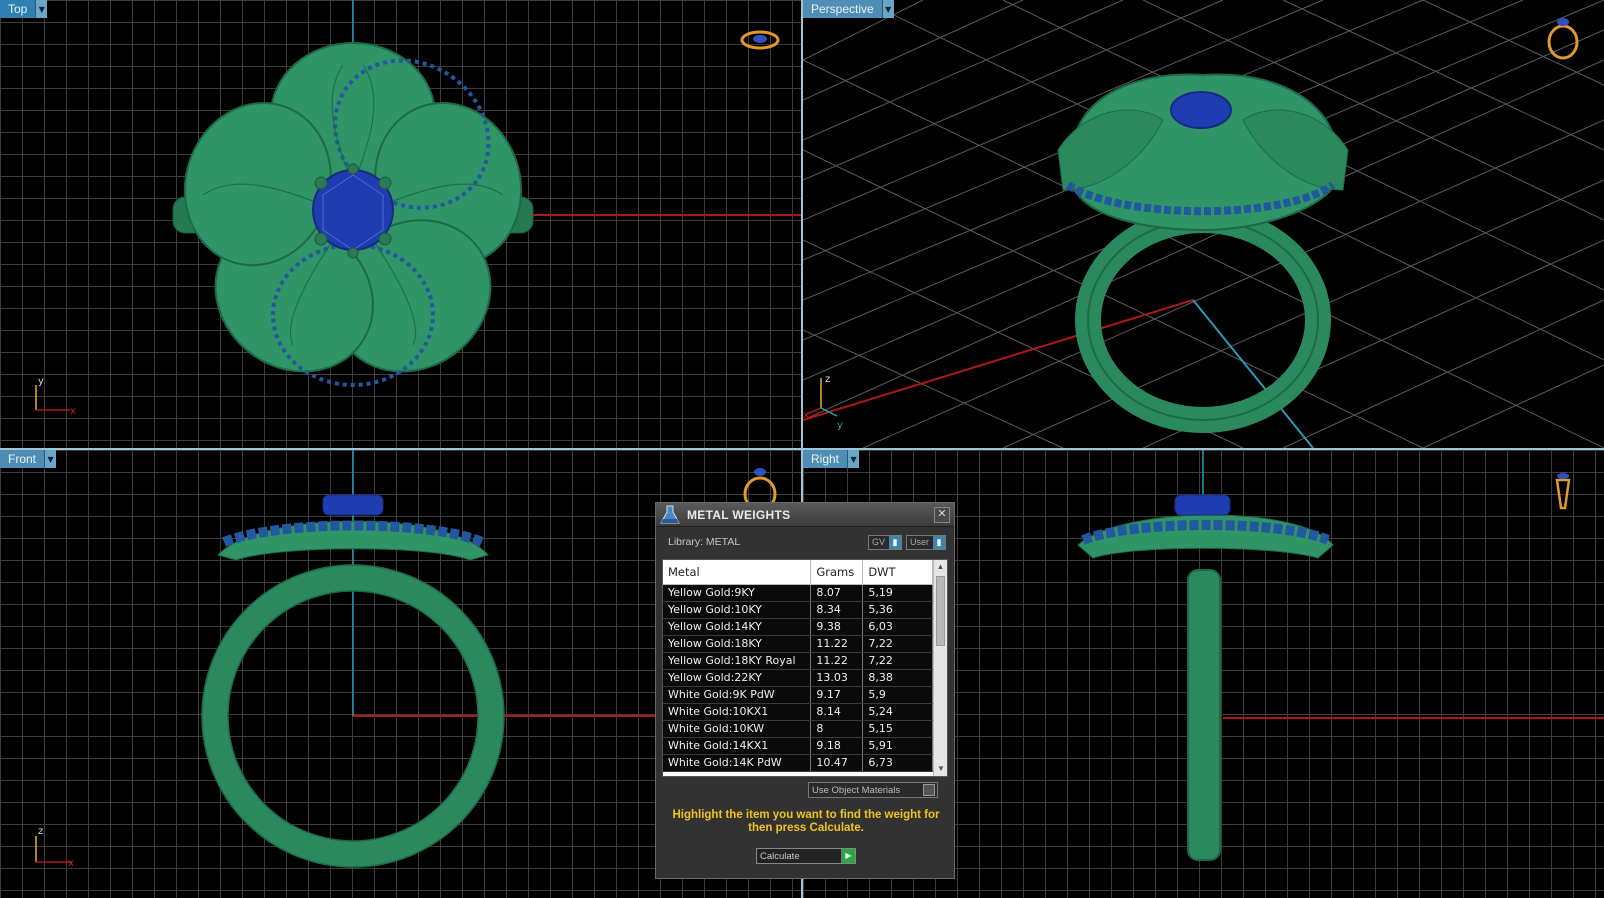 The height and width of the screenshot is (898, 1604). What do you see at coordinates (737, 572) in the screenshot?
I see `column-header-metal: Metal` at bounding box center [737, 572].